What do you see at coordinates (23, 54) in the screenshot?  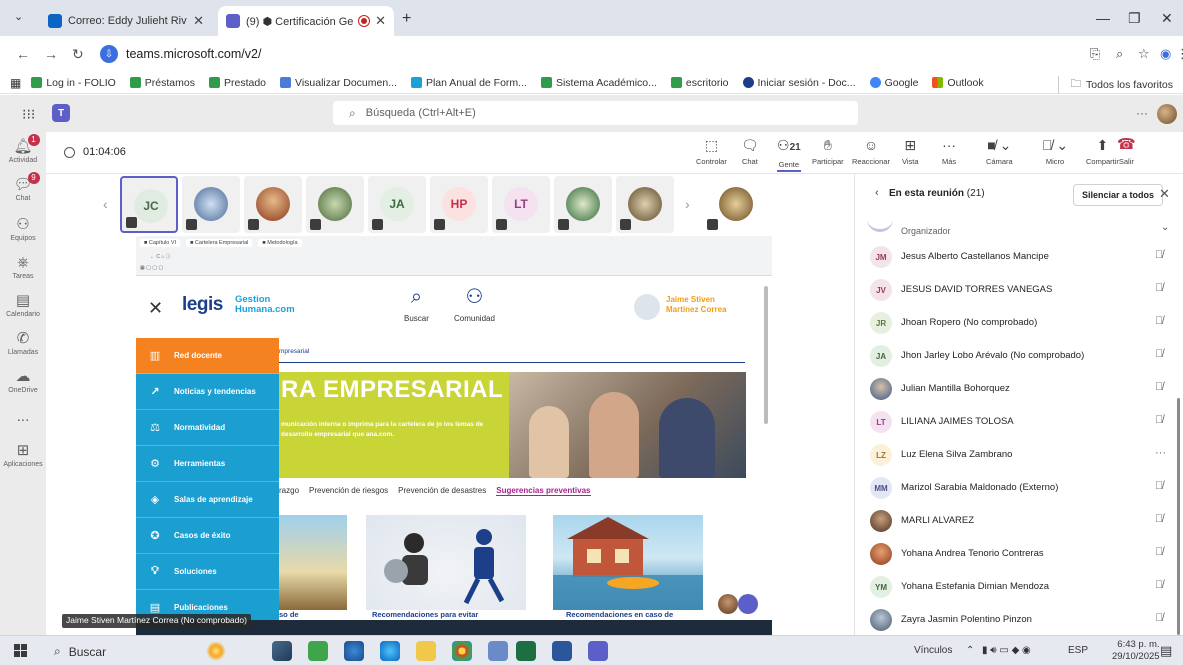 I see `back-icon: ←` at bounding box center [23, 54].